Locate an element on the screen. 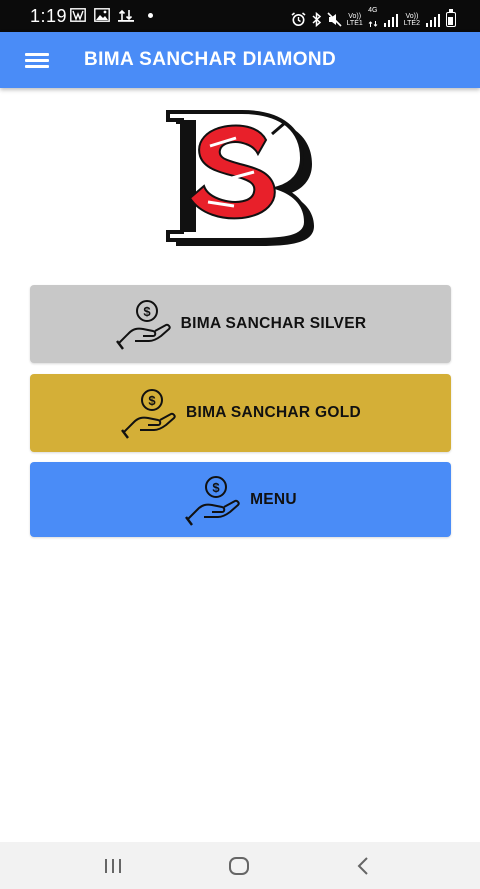 The image size is (480, 889). app-title: BIMA SANCHAR DIAMOND is located at coordinates (210, 59).